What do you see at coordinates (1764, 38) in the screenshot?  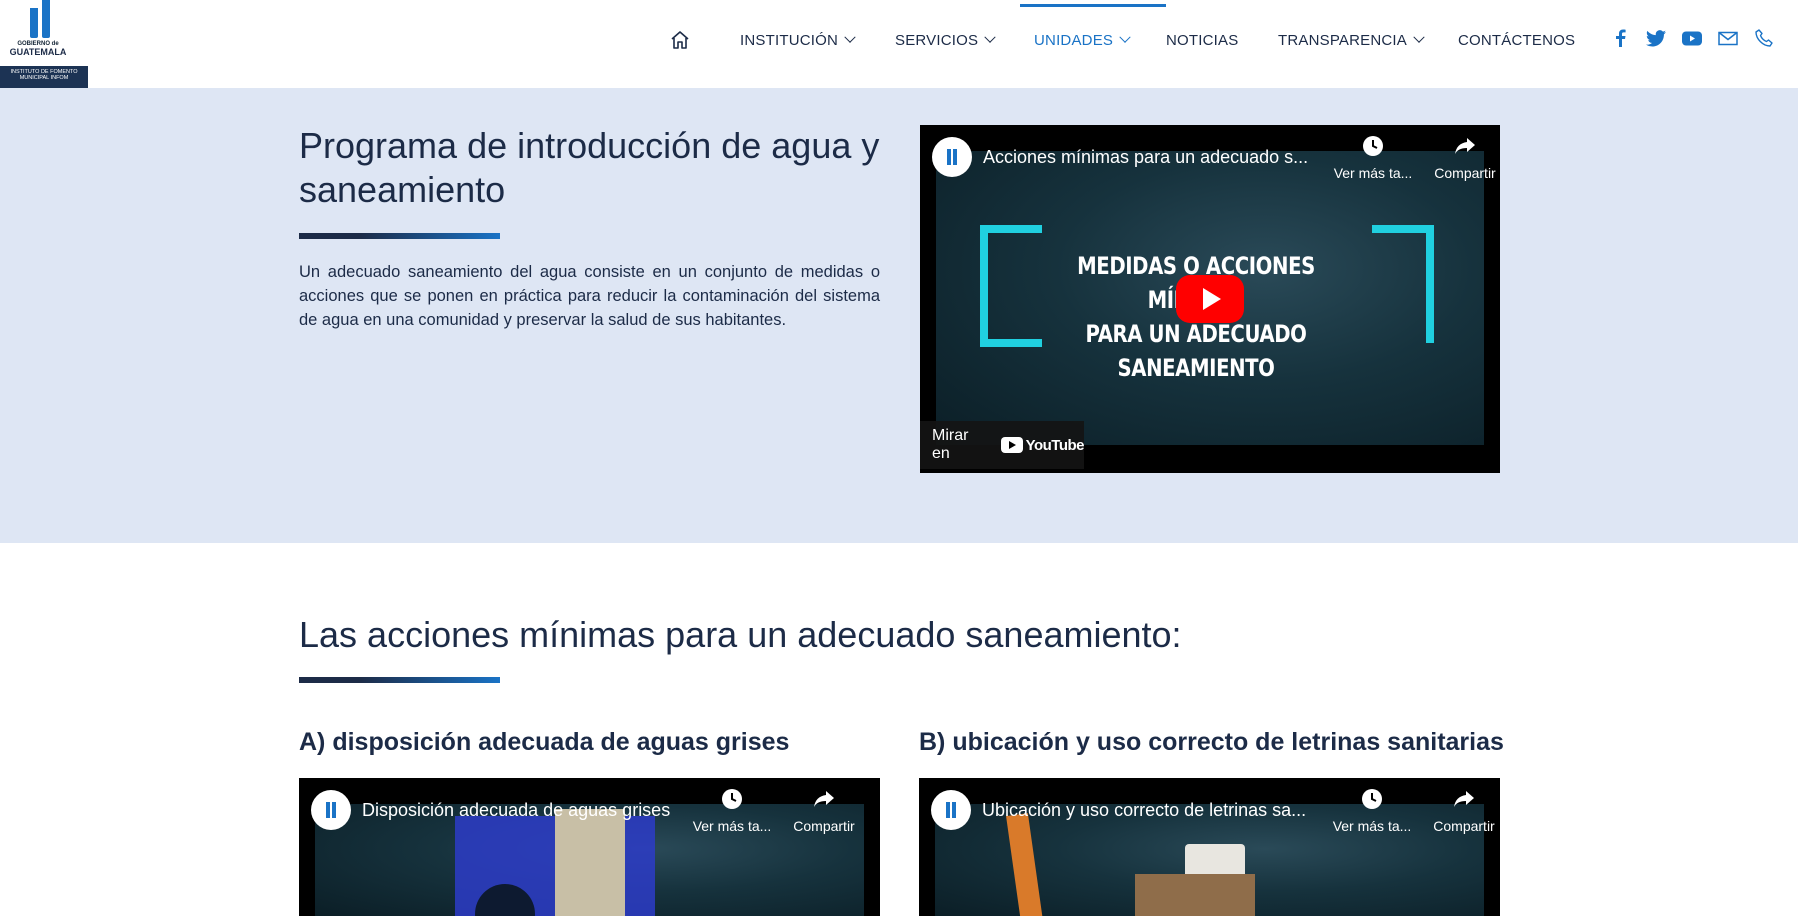 I see `phone-icon` at bounding box center [1764, 38].